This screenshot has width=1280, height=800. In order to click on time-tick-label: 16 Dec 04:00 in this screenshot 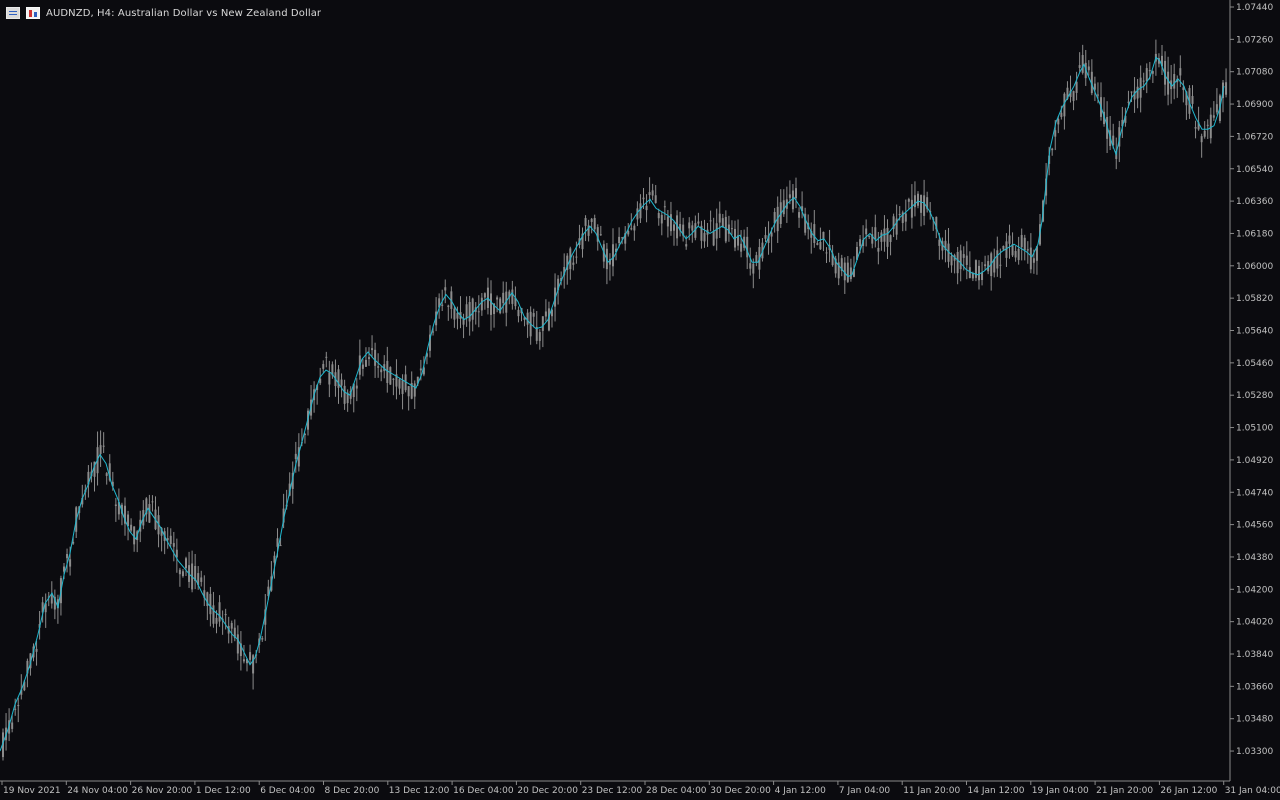, I will do `click(483, 791)`.